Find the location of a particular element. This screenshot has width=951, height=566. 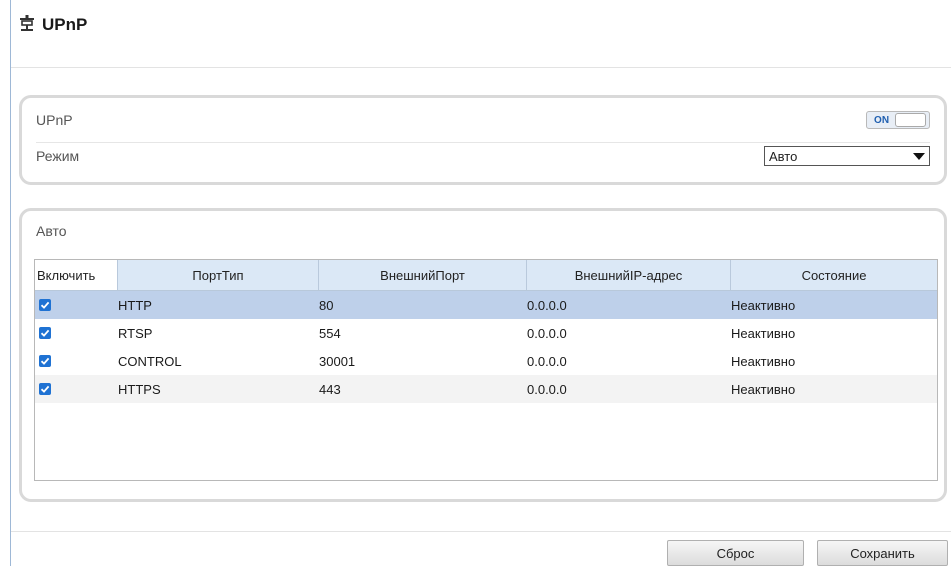

table-row: HTTPS 443 0.0.0.0 Неактивно is located at coordinates (486, 389).